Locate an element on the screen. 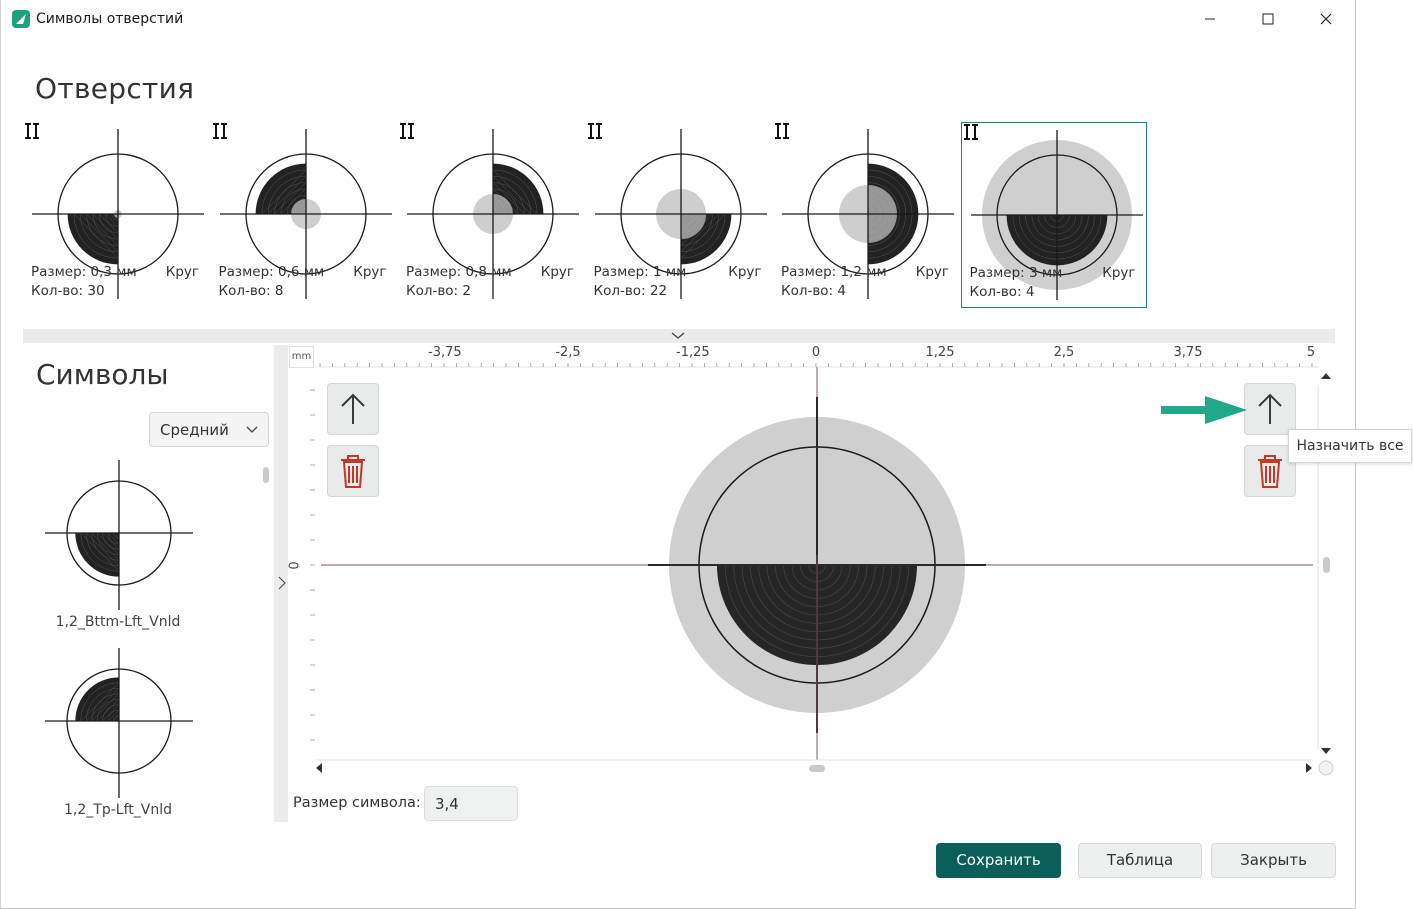 This screenshot has width=1413, height=909. symbol-label: 1,2_Bttm-Lft_Vnld is located at coordinates (118, 622).